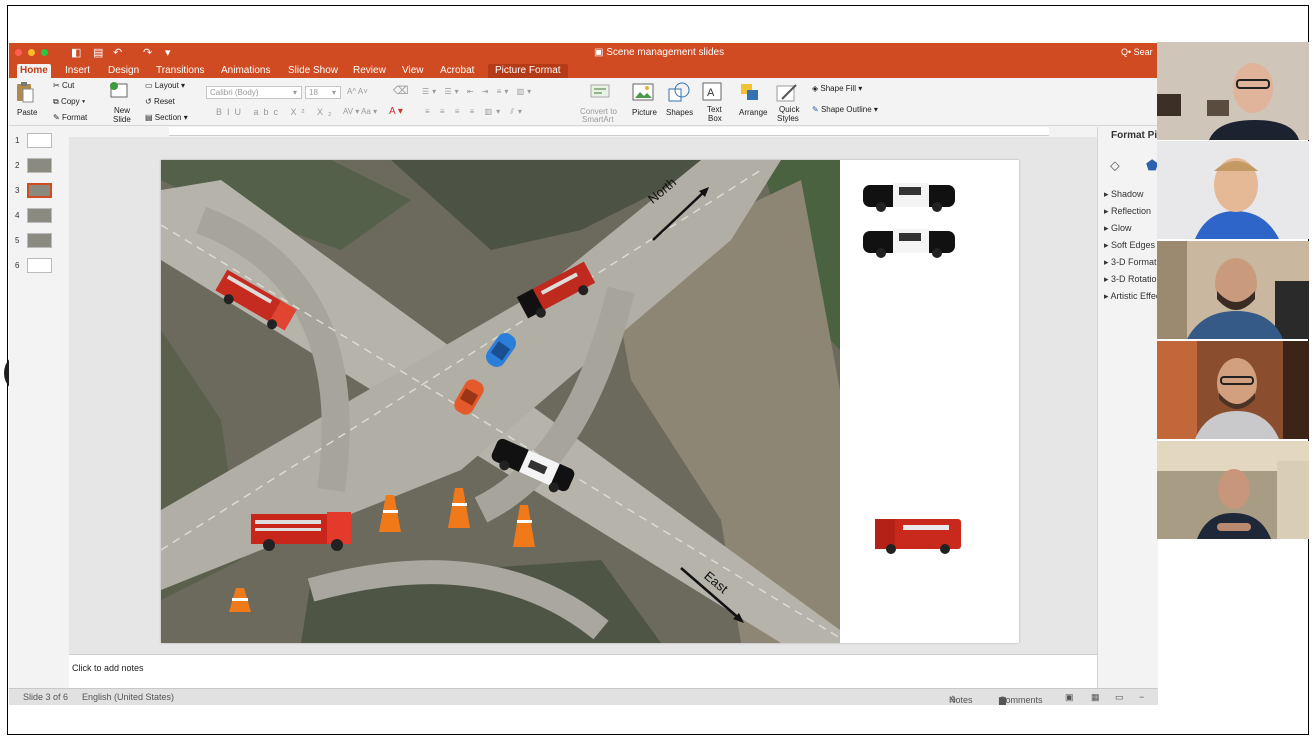 This screenshot has height=738, width=1314. Describe the element at coordinates (528, 71) in the screenshot. I see `tab-picture-format: Picture Format` at that location.